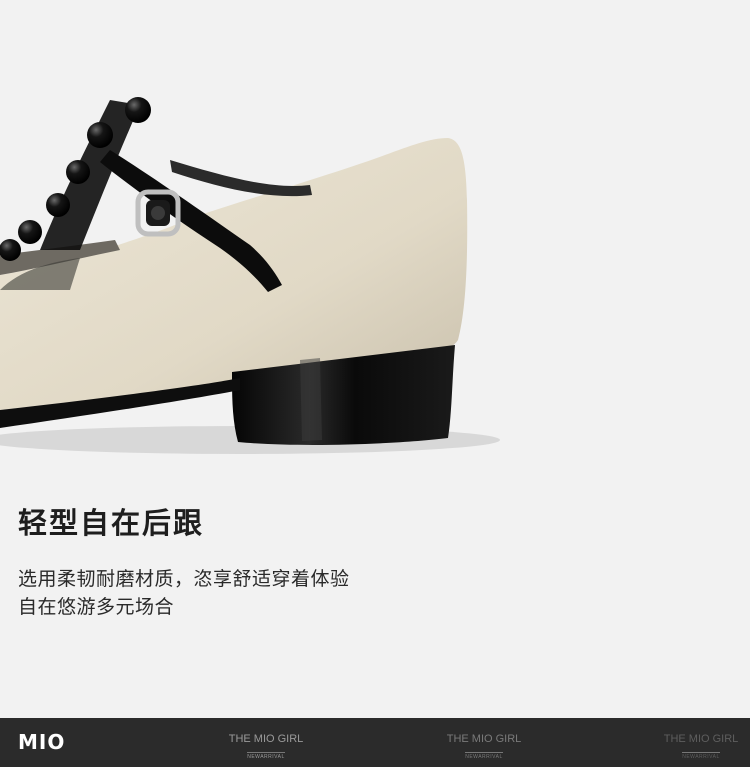  Describe the element at coordinates (368, 593) in the screenshot. I see `feature-description: 选用柔韧耐磨材质，恣享舒适穿着体验 自在悠游多元场合` at that location.